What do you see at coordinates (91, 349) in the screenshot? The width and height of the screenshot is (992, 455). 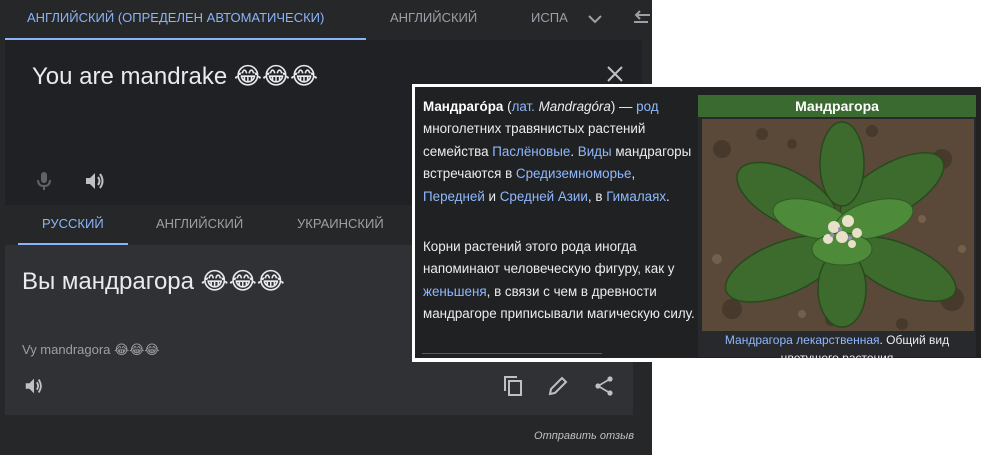 I see `transliteration-text: Vy mandragora 😂😂😂` at bounding box center [91, 349].